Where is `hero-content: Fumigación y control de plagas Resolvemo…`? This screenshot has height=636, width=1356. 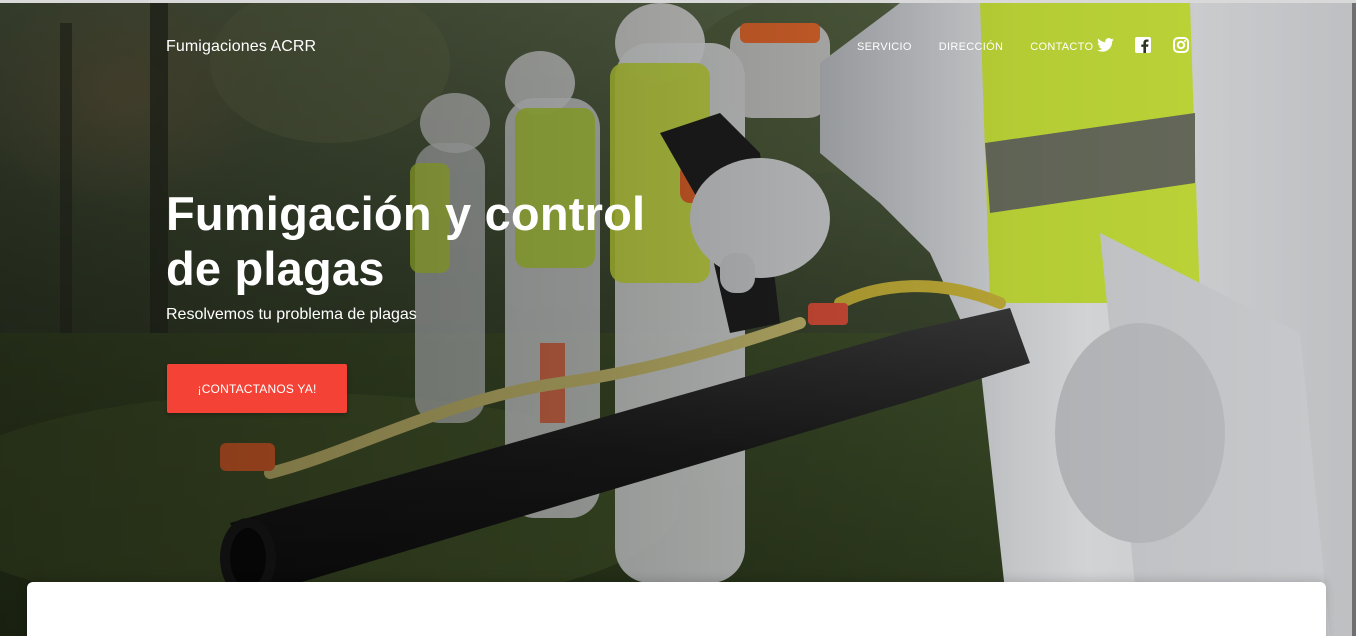 hero-content: Fumigación y control de plagas Resolvemo… is located at coordinates (426, 255).